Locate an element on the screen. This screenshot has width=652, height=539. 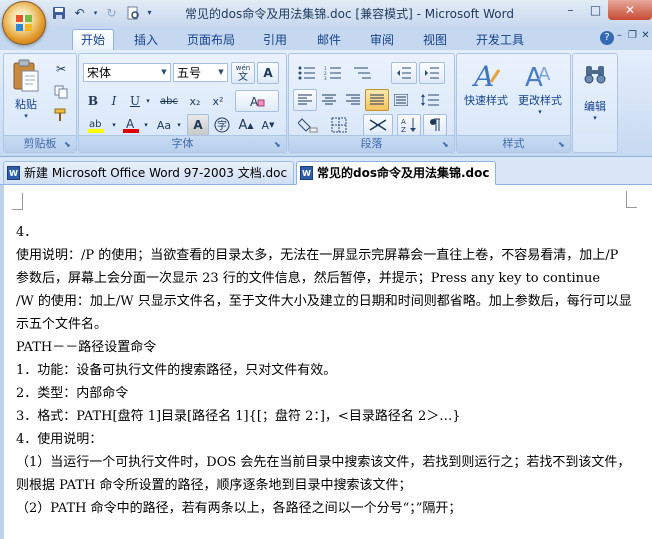
change-styles-button: A A 更改样式 ▾ is located at coordinates (540, 88).